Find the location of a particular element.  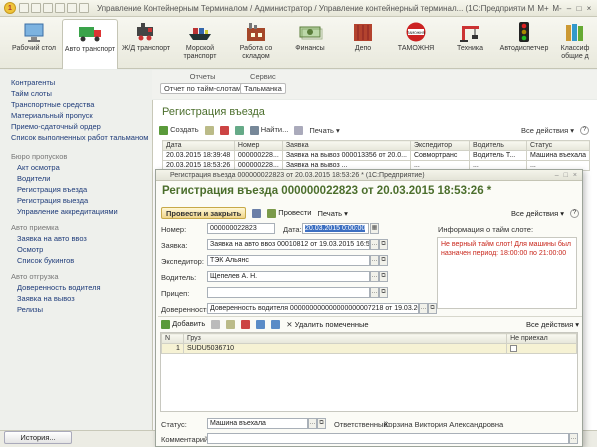

form-minimize-button: – is located at coordinates (557, 175).